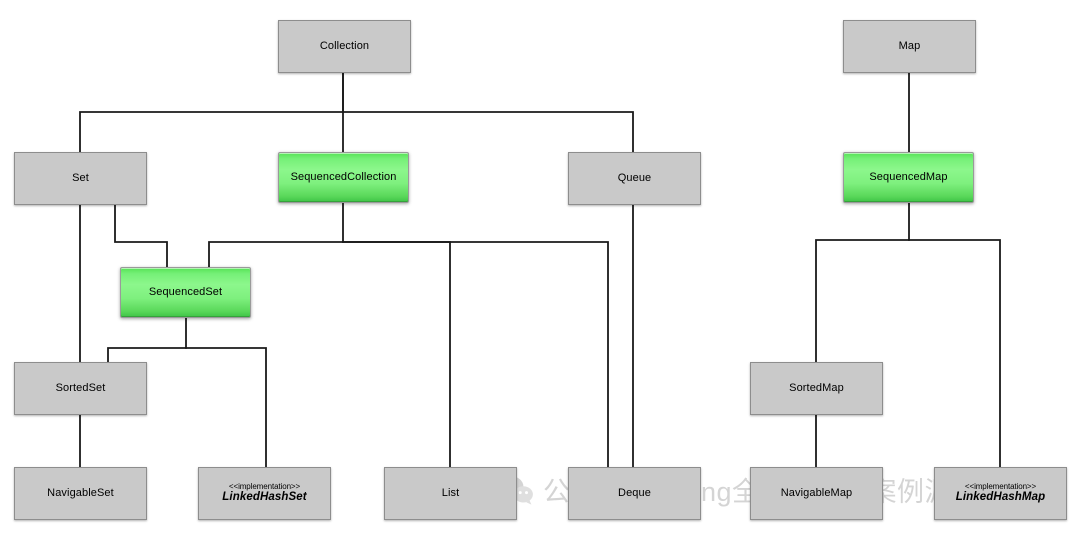 This screenshot has height=537, width=1080. Describe the element at coordinates (954, 353) in the screenshot. I see `edge-sequencedmap-linkedhashmap` at that location.